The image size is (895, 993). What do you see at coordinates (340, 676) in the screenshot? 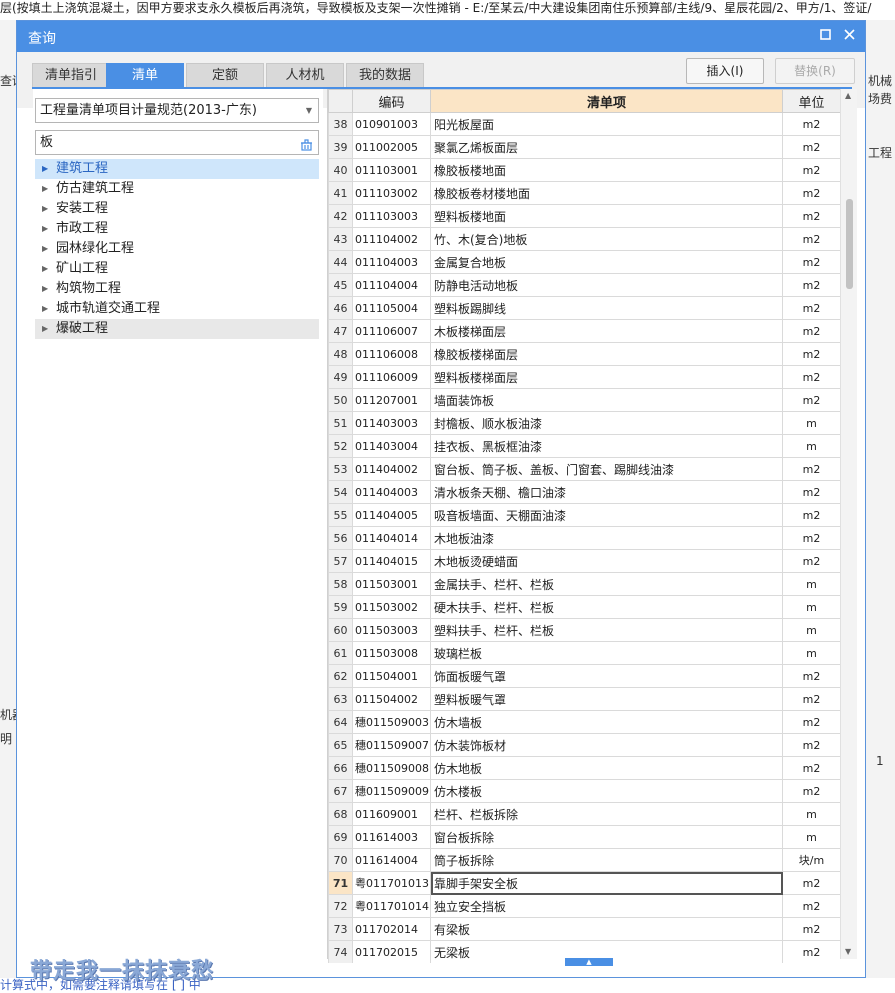
I see `row-index: 62` at bounding box center [340, 676].